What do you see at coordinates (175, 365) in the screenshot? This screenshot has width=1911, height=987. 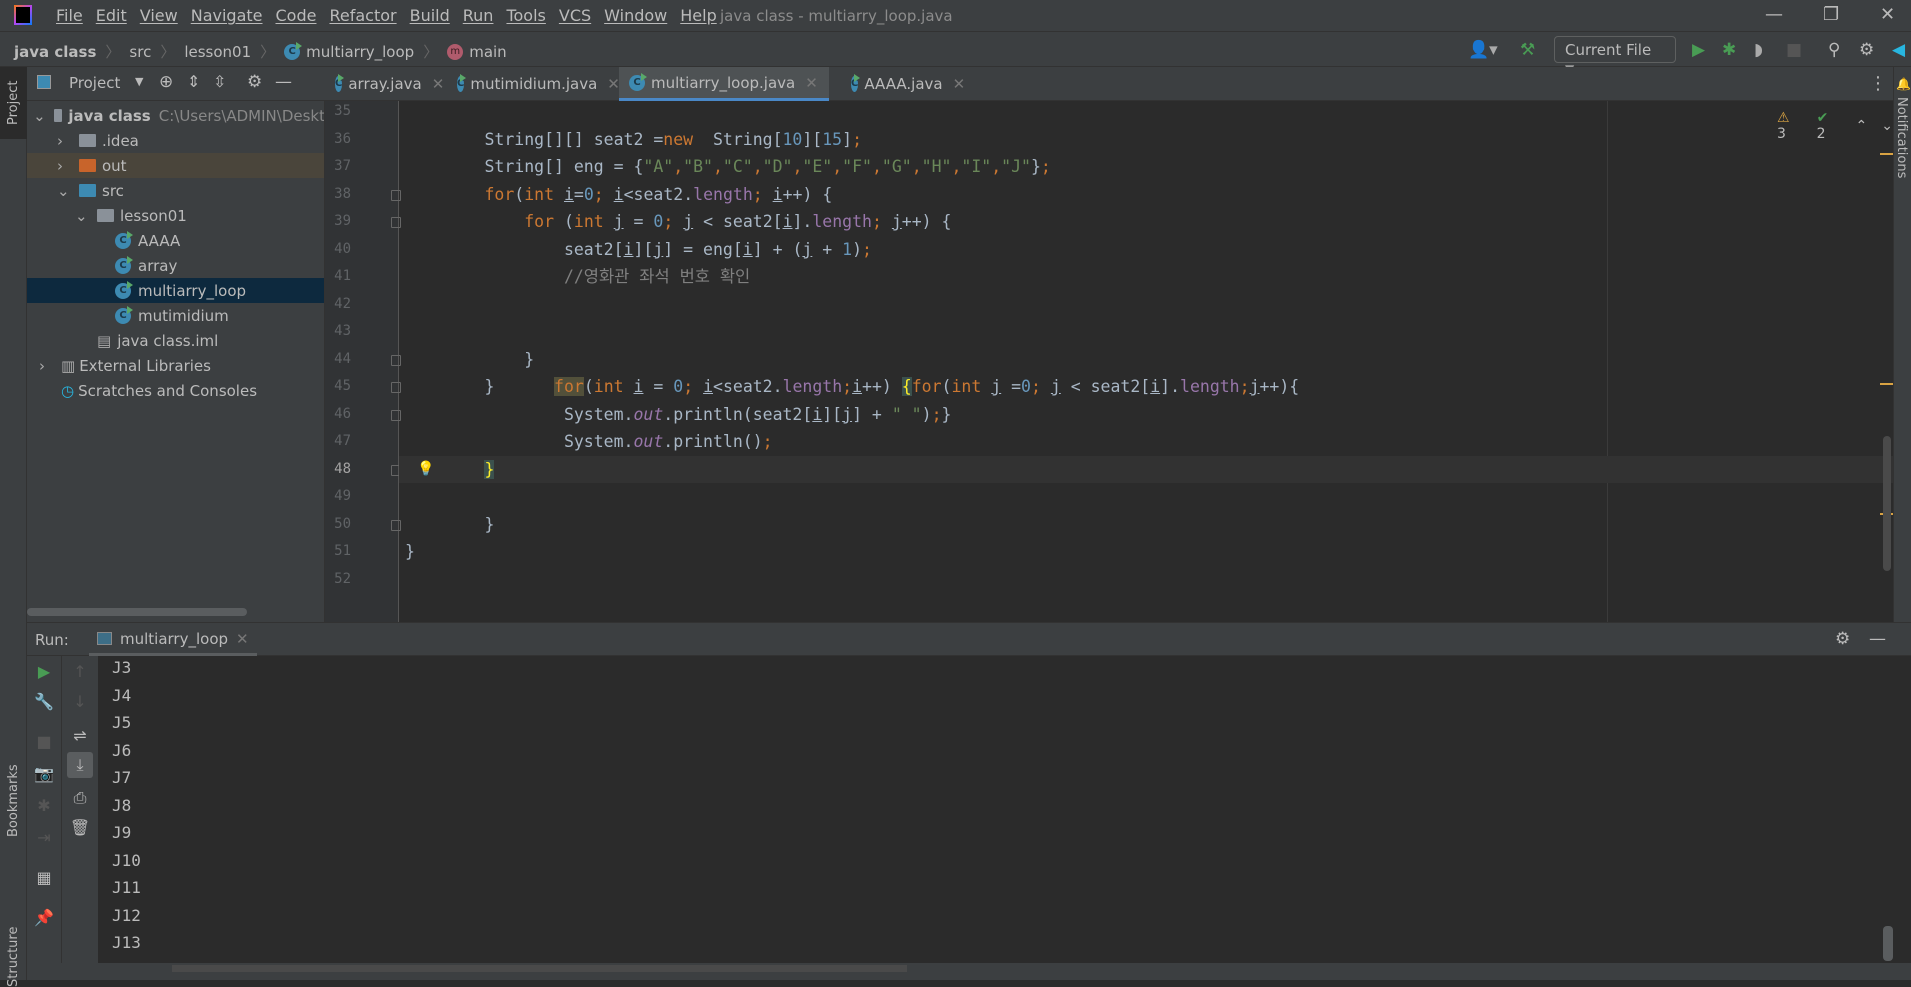 I see `tree-item-external-libraries: › ▥ External Libraries` at bounding box center [175, 365].